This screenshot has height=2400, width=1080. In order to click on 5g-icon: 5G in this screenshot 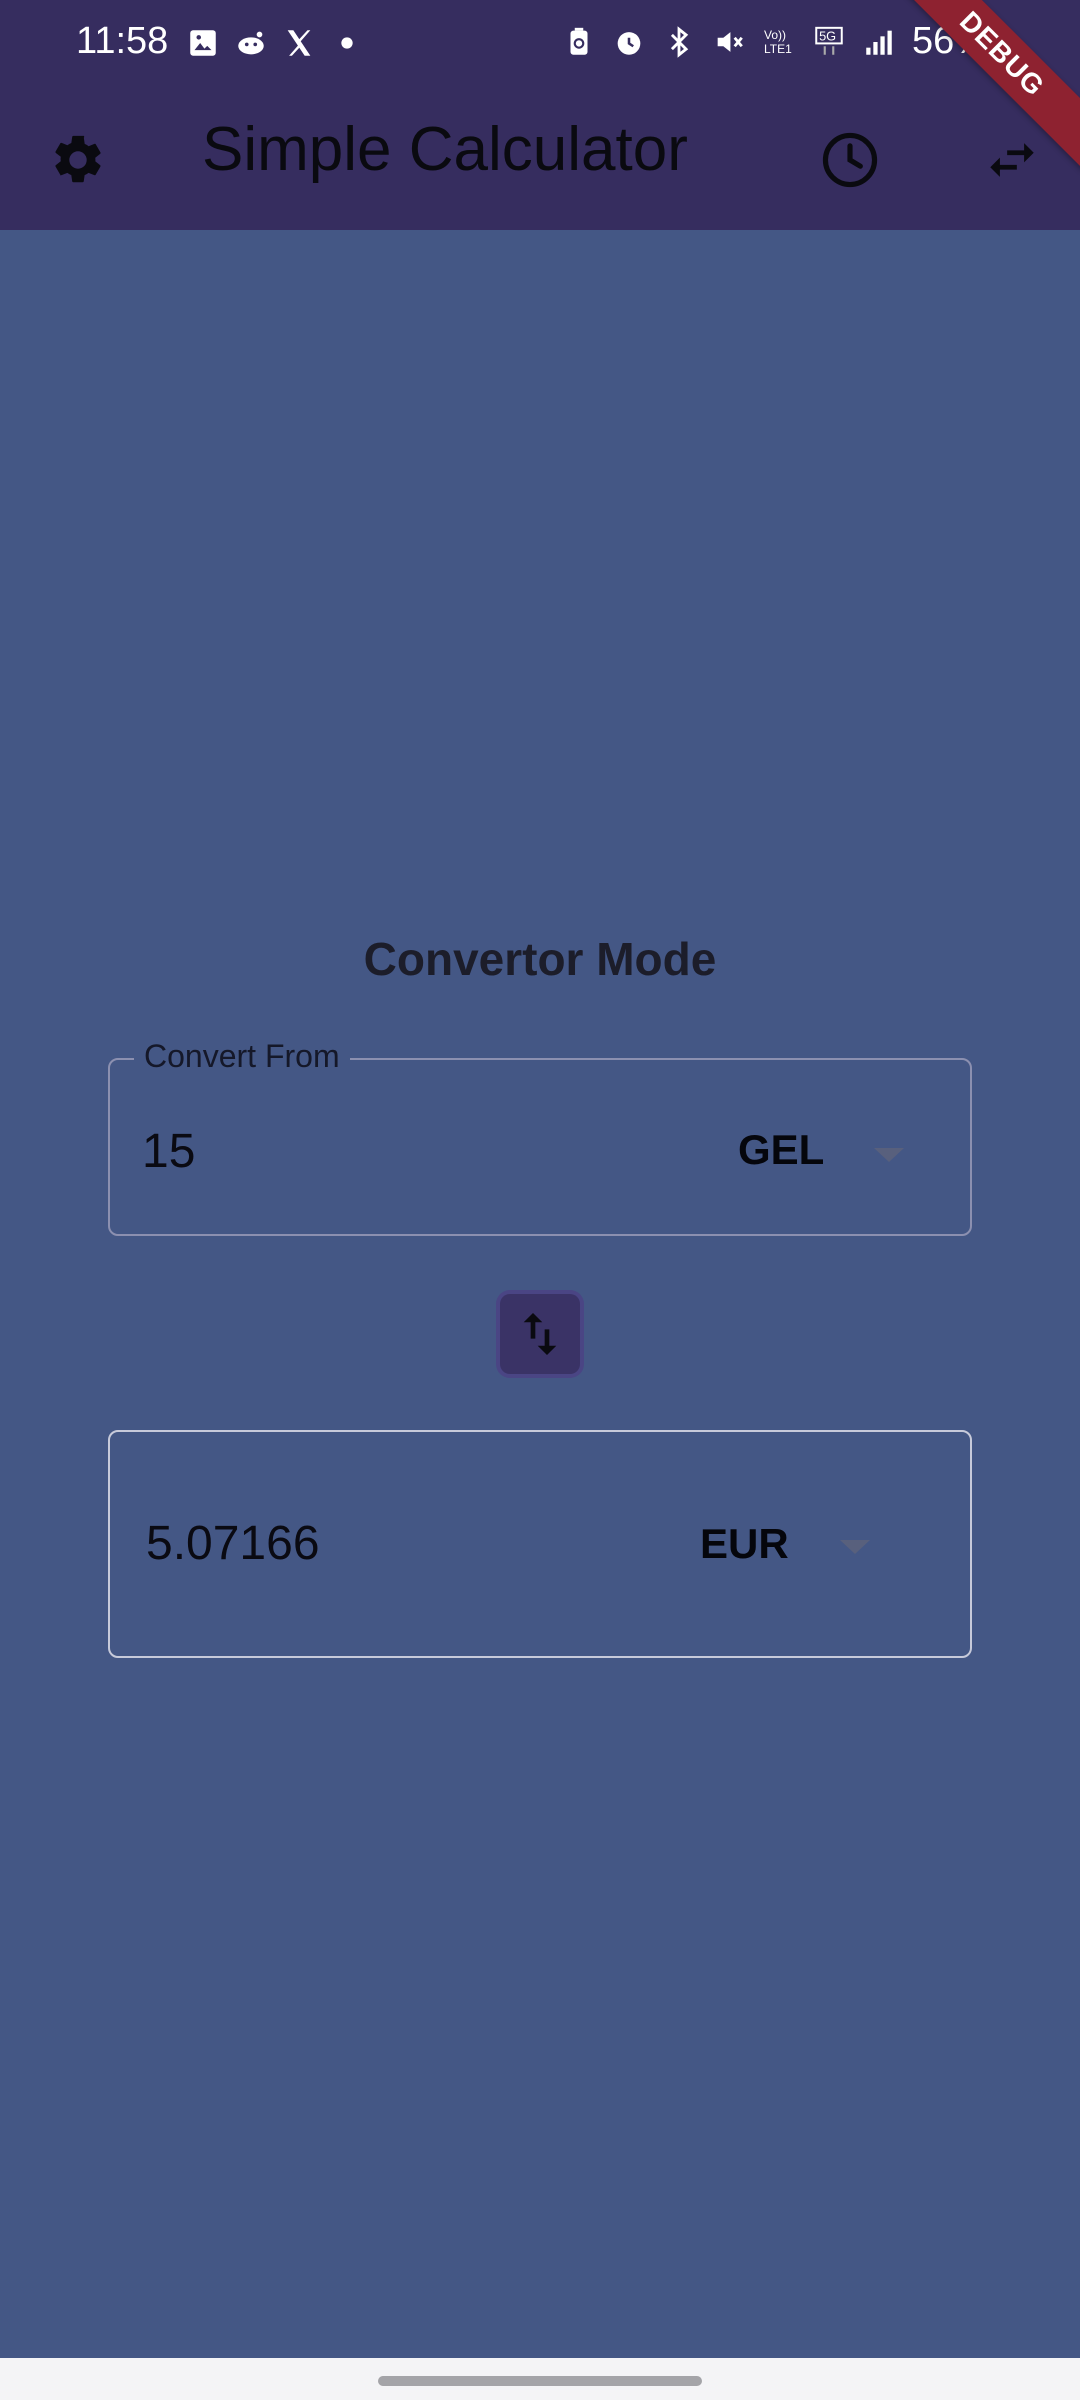, I will do `click(829, 40)`.